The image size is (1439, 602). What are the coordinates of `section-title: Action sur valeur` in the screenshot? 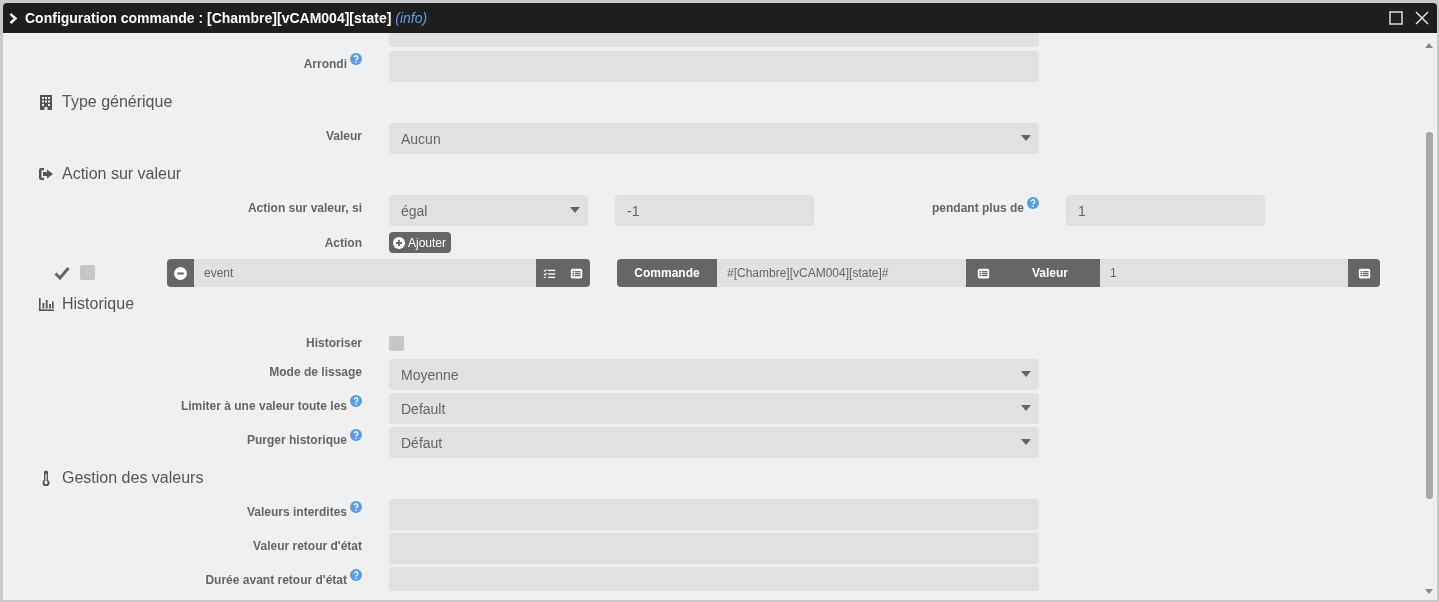 It's located at (122, 174).